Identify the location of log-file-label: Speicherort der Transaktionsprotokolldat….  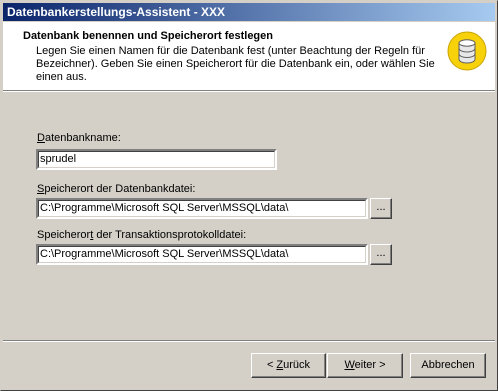
(141, 235).